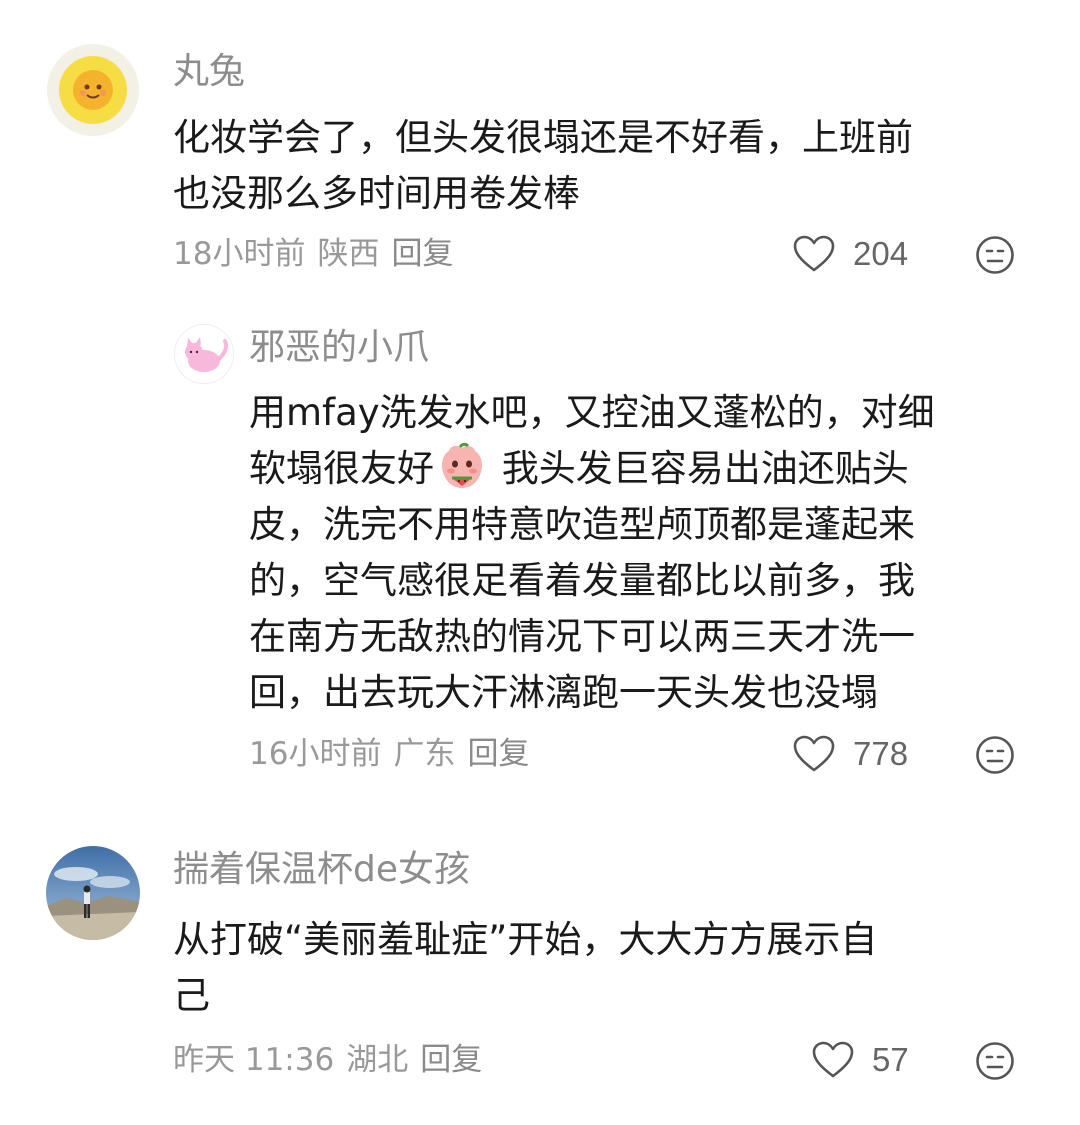  Describe the element at coordinates (339, 348) in the screenshot. I see `reply-username: 邪恶的小爪` at that location.